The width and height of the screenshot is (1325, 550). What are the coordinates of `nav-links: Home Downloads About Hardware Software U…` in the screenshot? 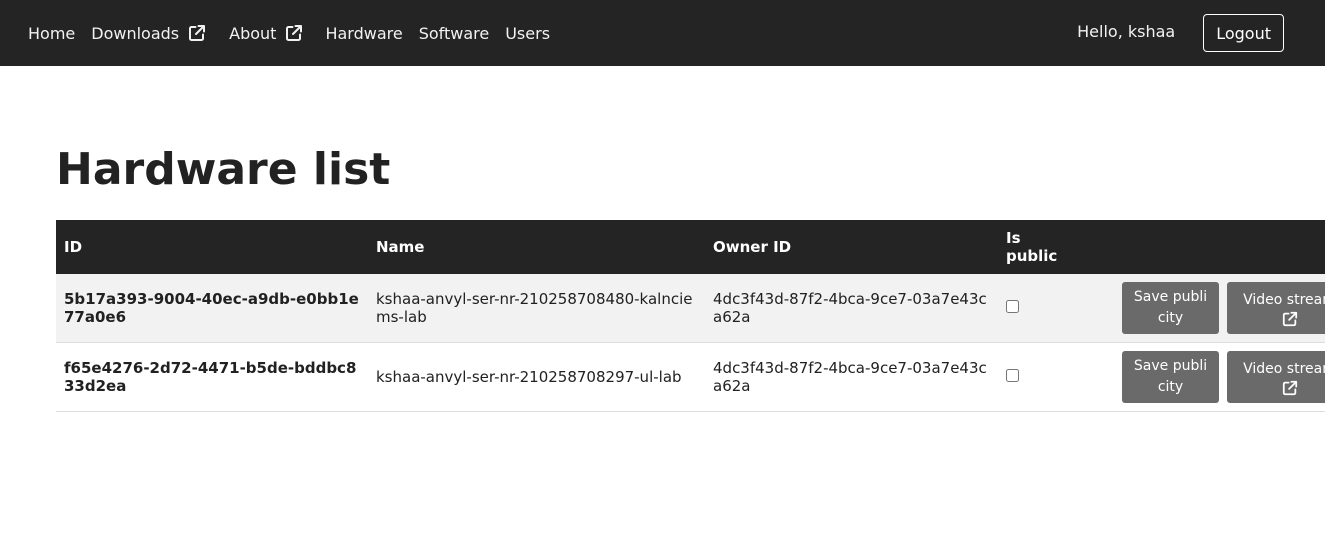 It's located at (297, 33).